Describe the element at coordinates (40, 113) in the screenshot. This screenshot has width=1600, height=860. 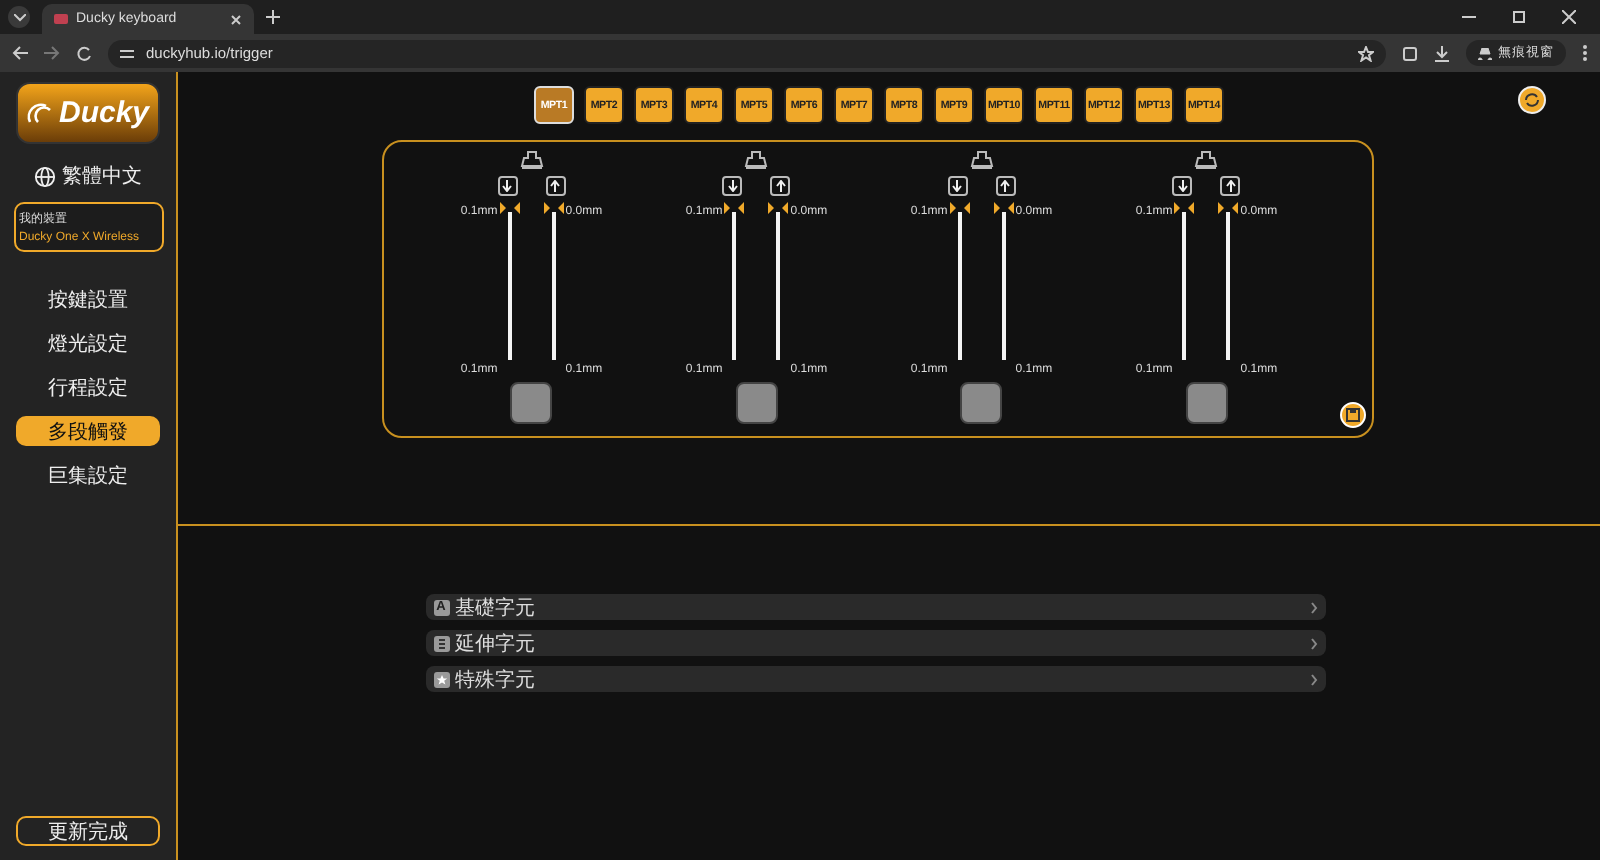
I see `wave-icon` at that location.